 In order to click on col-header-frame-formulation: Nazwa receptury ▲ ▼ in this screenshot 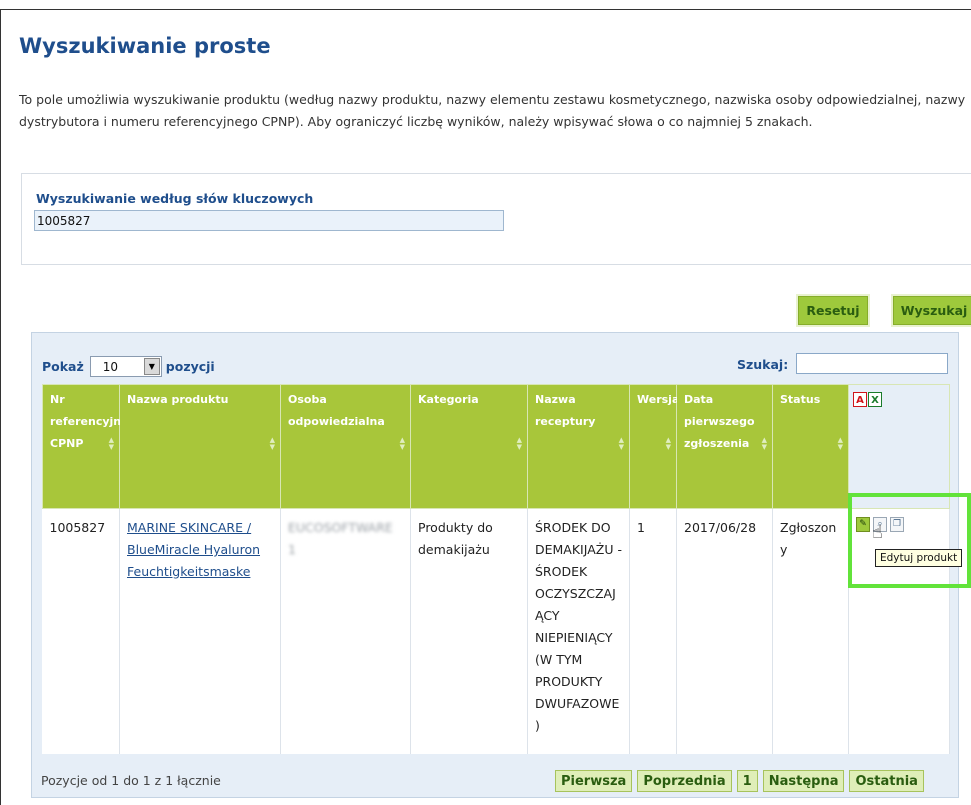, I will do `click(578, 446)`.